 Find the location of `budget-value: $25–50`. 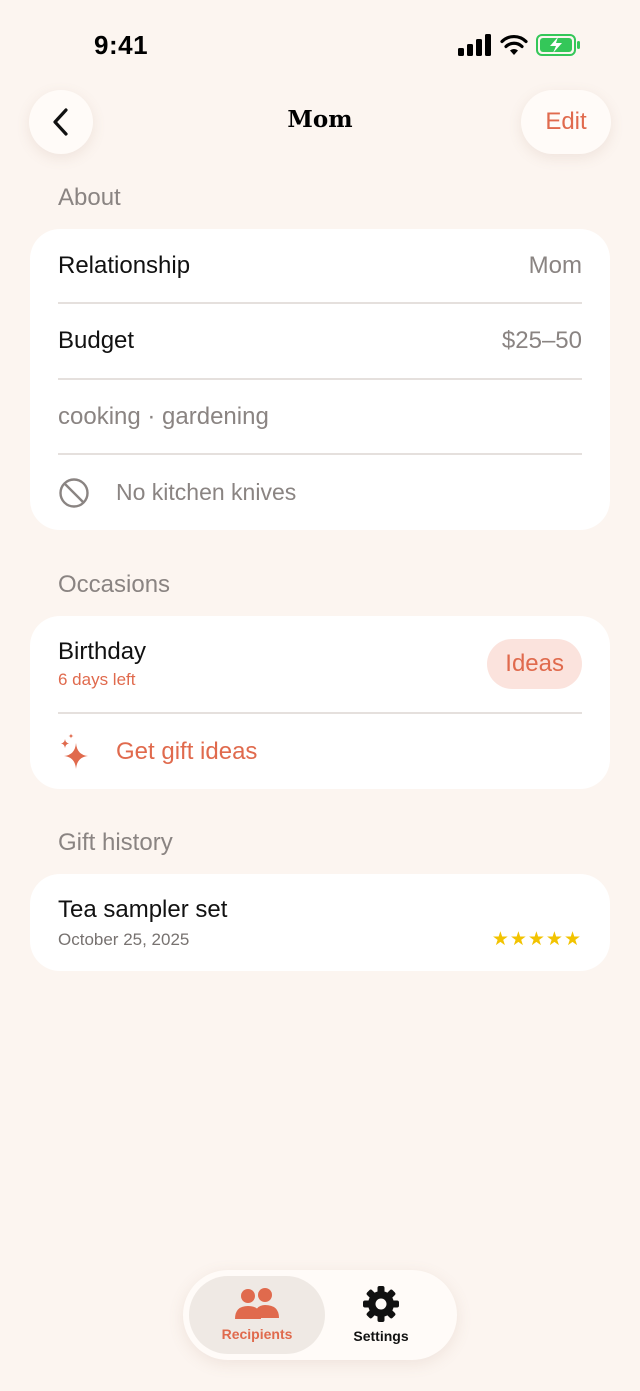

budget-value: $25–50 is located at coordinates (541, 340).